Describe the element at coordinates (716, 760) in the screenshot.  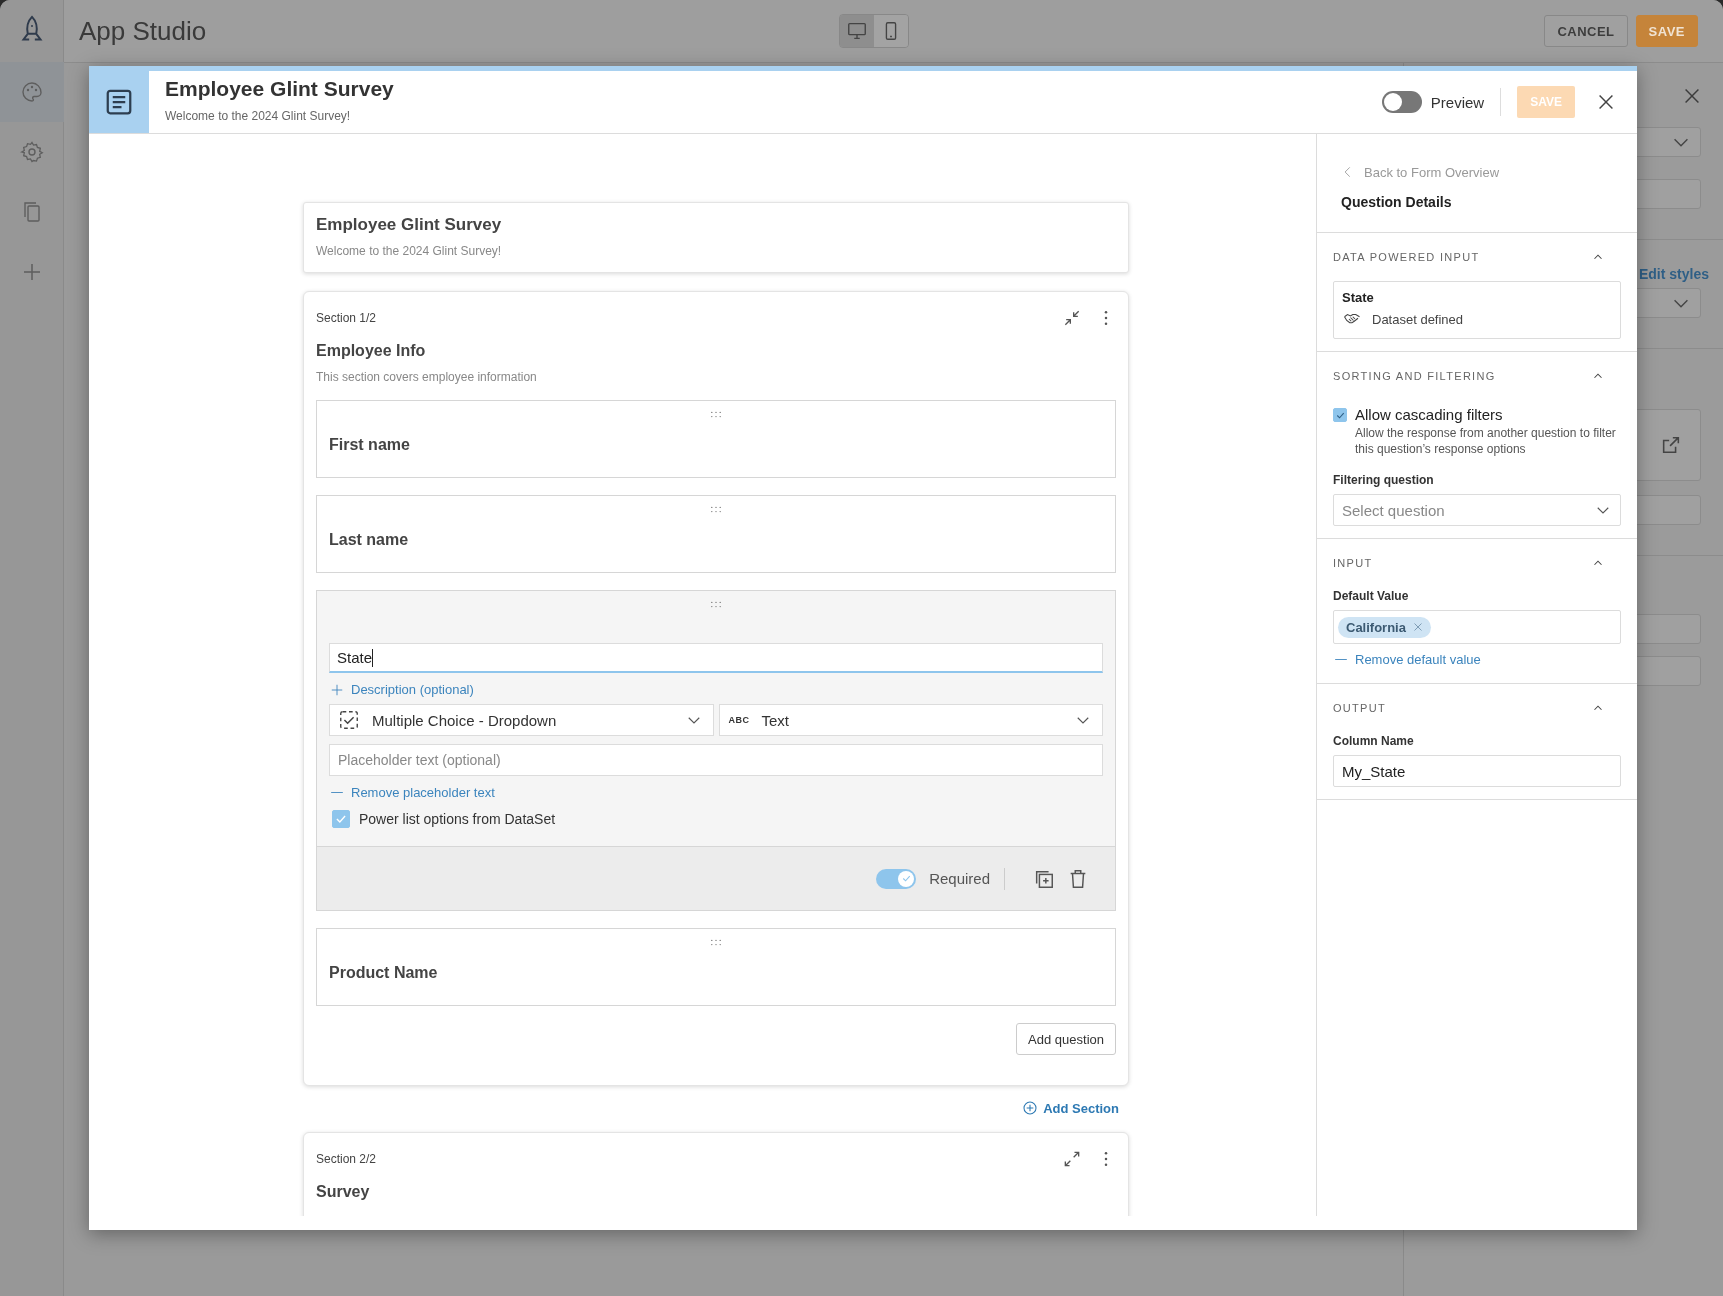
I see `placeholder-field: Placeholder text (optional)` at that location.